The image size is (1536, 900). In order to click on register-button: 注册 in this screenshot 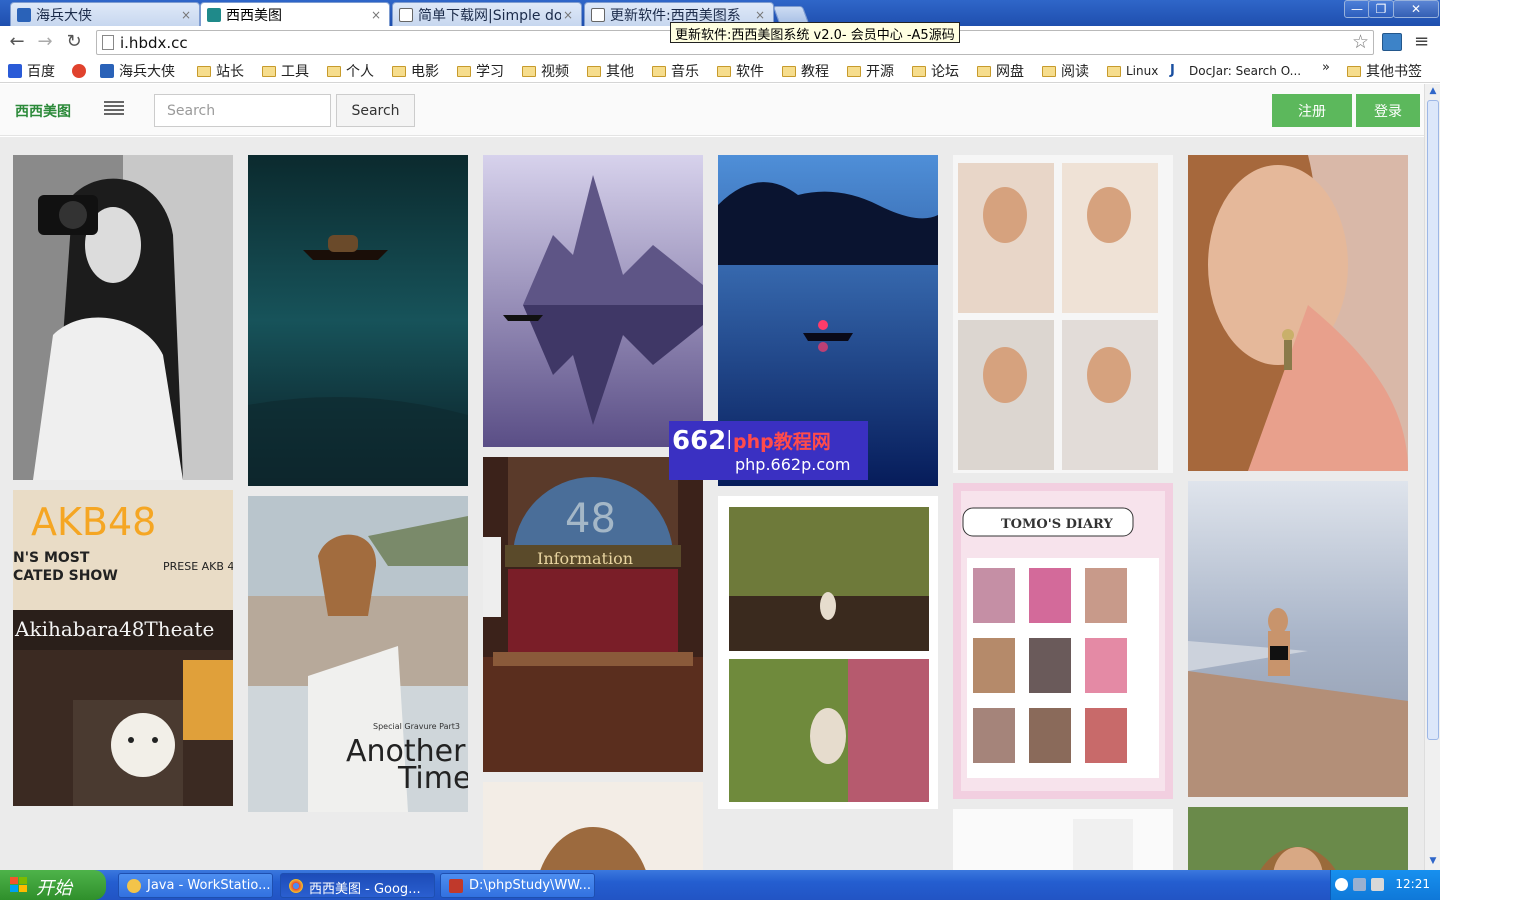, I will do `click(1312, 110)`.